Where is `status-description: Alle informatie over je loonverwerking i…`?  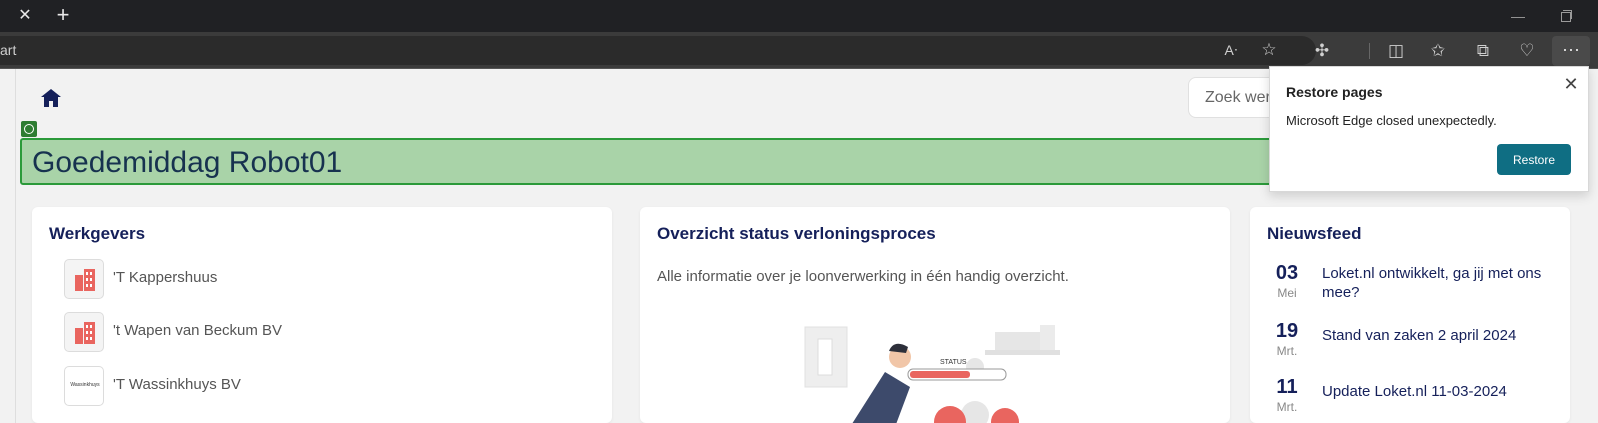 status-description: Alle informatie over je loonverwerking i… is located at coordinates (863, 276).